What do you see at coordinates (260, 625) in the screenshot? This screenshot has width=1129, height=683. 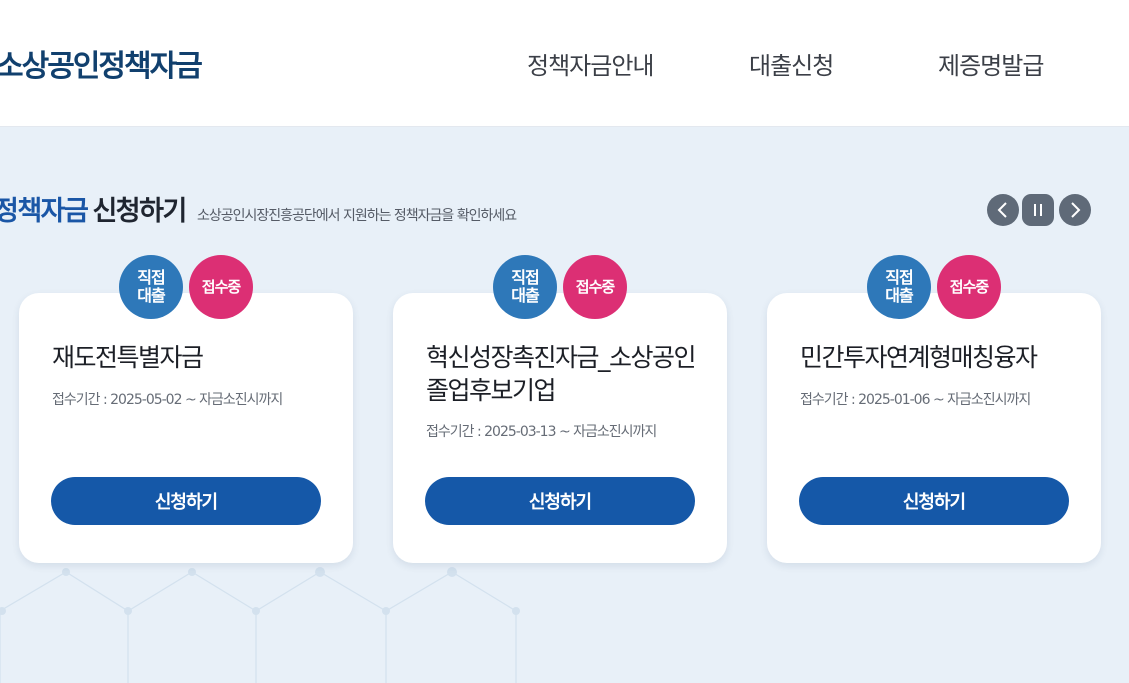 I see `hexagon-pattern` at bounding box center [260, 625].